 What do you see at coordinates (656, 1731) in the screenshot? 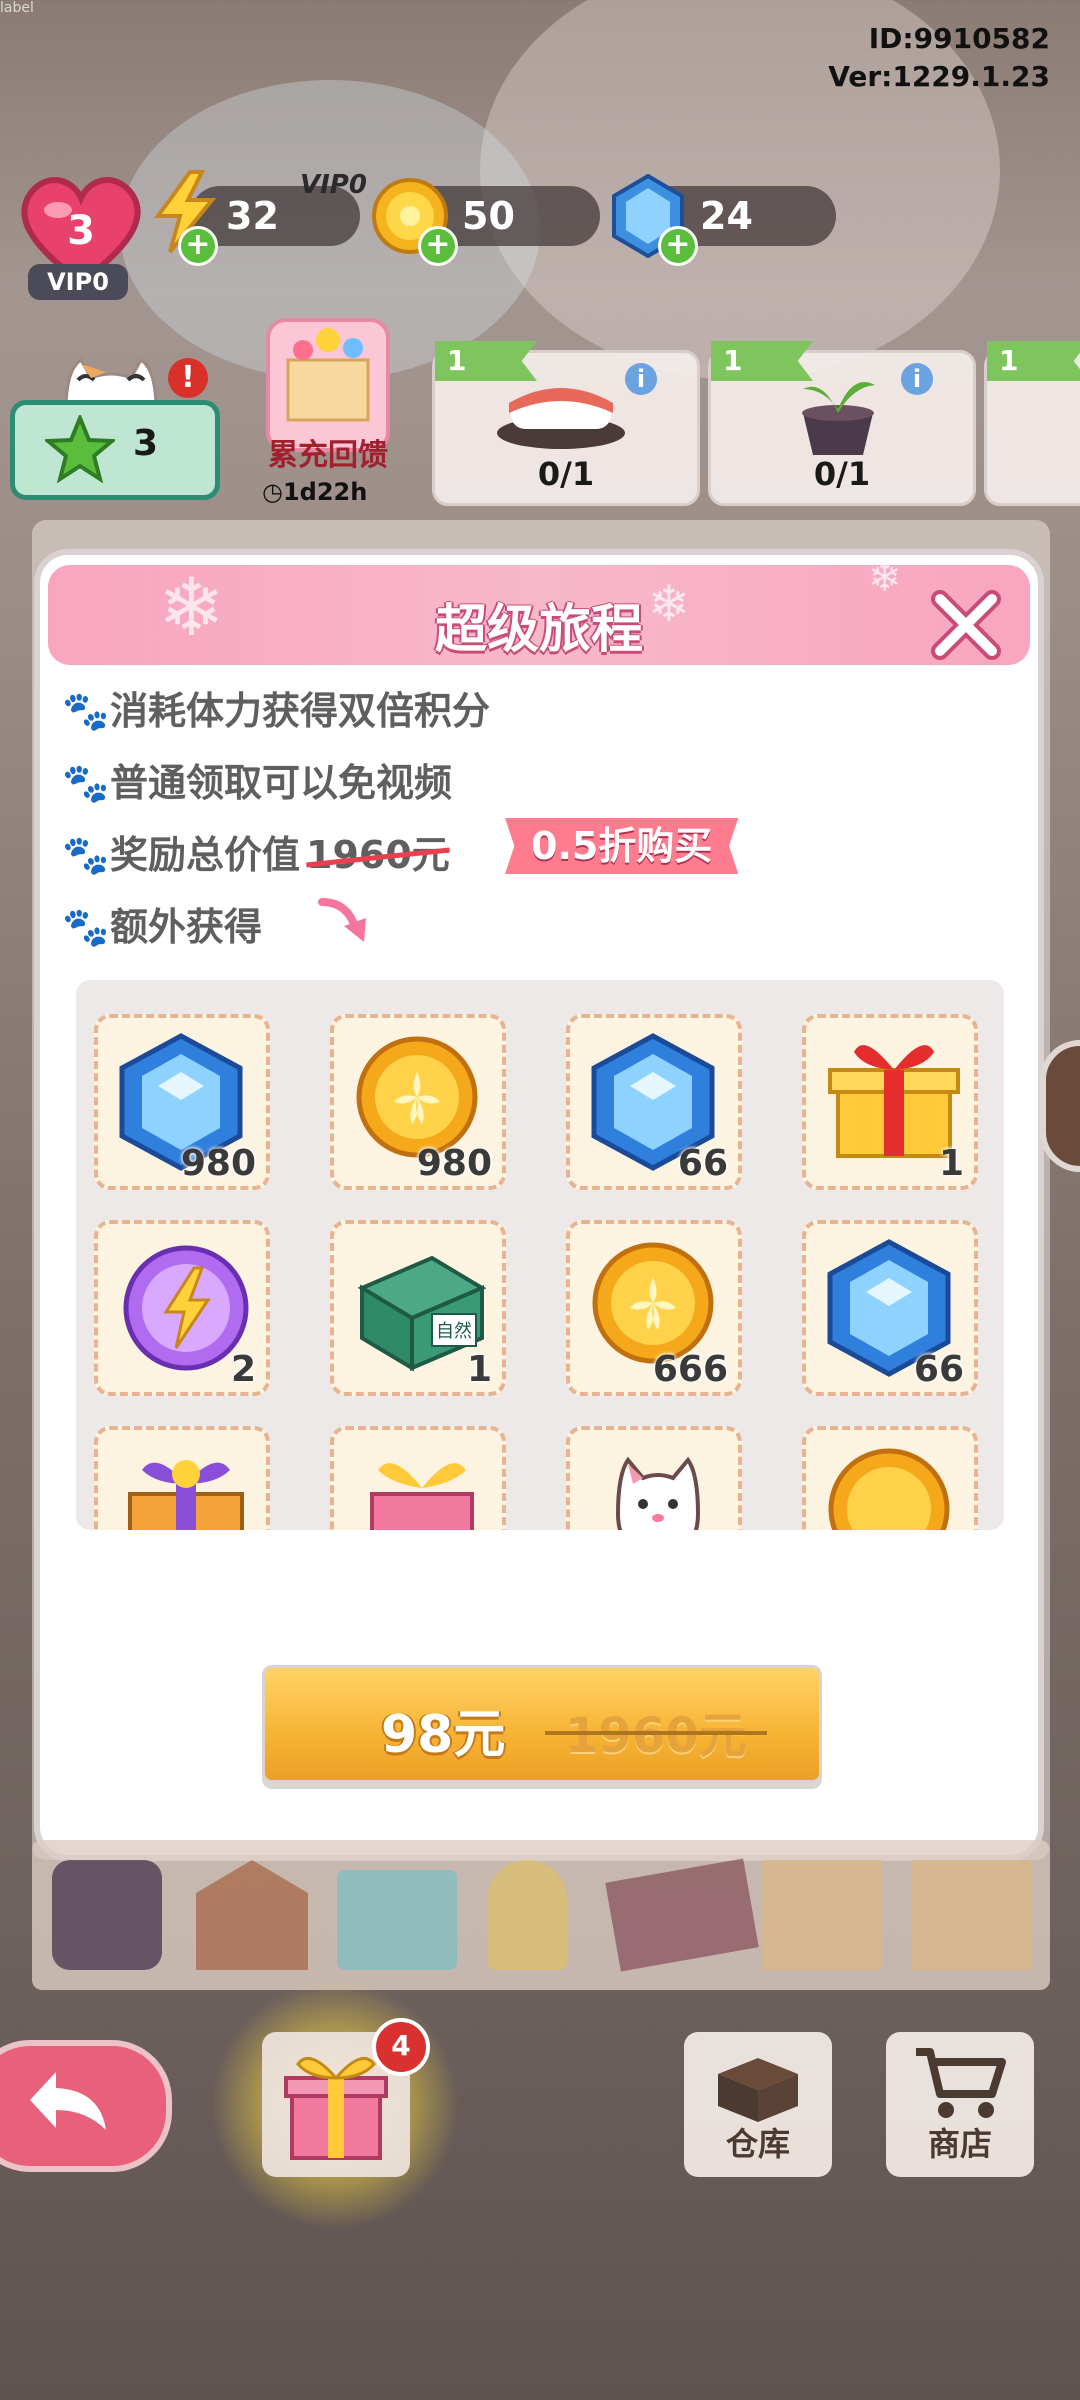
I see `buy-original-price: 1960元` at bounding box center [656, 1731].